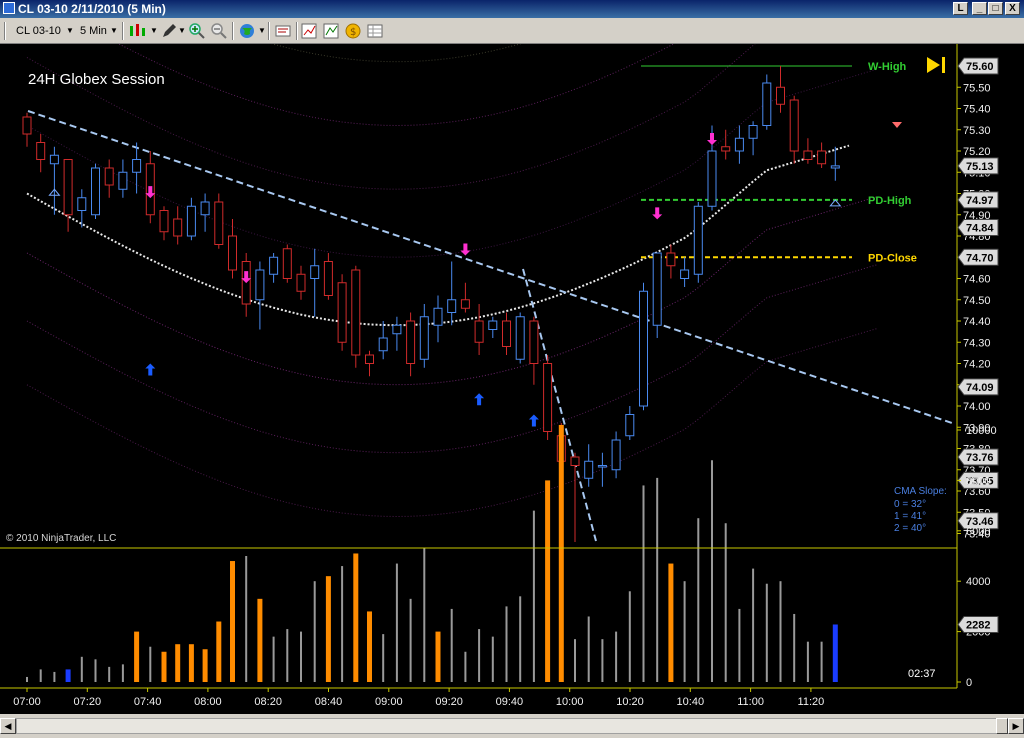 Image resolution: width=1024 pixels, height=738 pixels. I want to click on time-tick-label: 09:40, so click(510, 702).